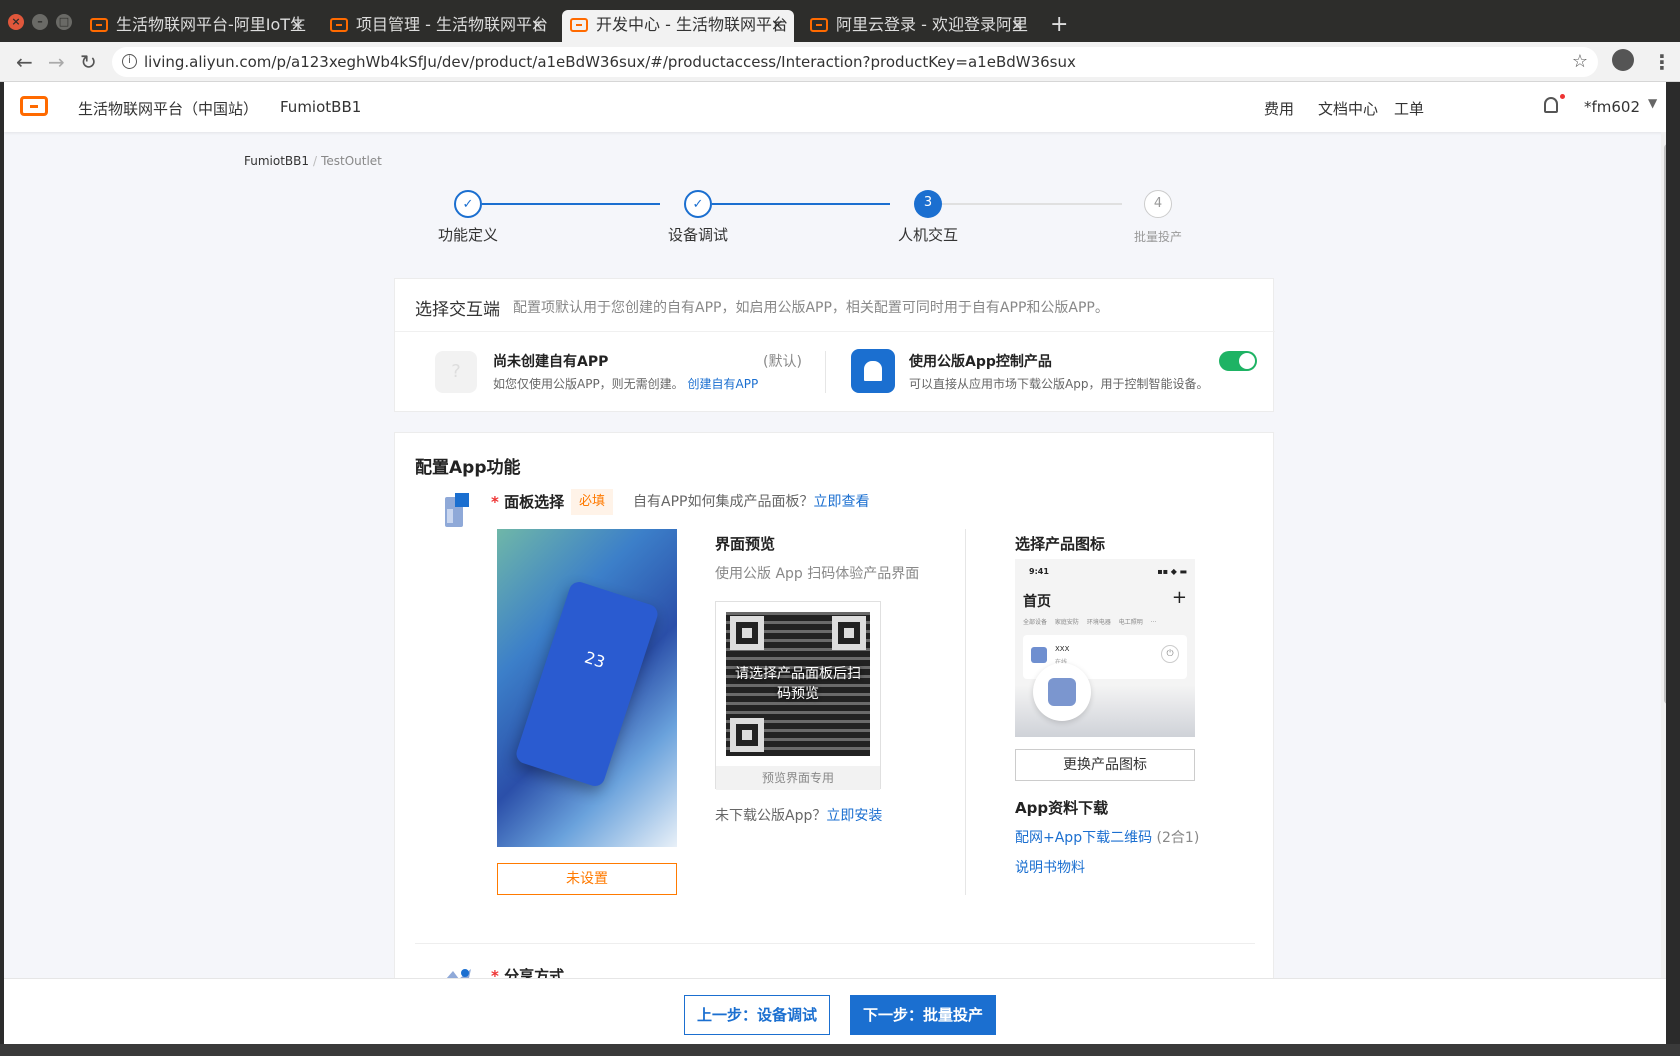 Image resolution: width=1680 pixels, height=1056 pixels. I want to click on create-own-app-link: 创建自有APP, so click(723, 384).